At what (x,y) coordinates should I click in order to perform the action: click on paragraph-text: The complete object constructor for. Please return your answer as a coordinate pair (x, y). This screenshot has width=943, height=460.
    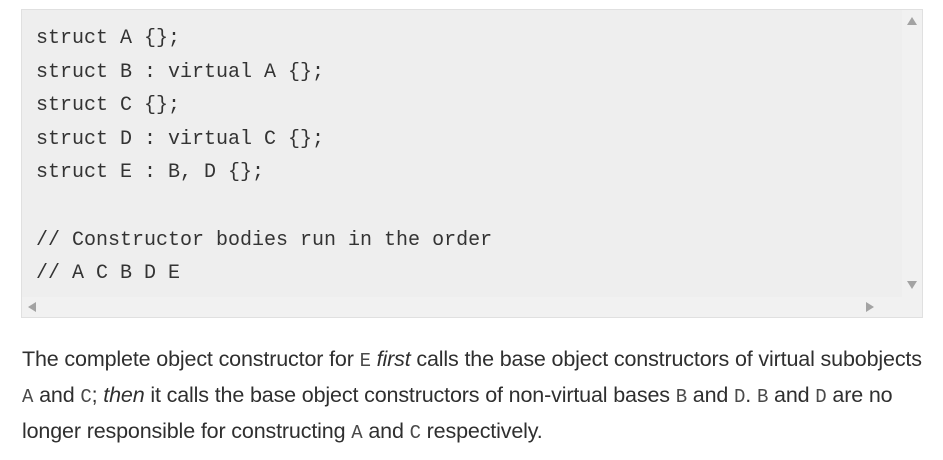
    Looking at the image, I should click on (191, 359).